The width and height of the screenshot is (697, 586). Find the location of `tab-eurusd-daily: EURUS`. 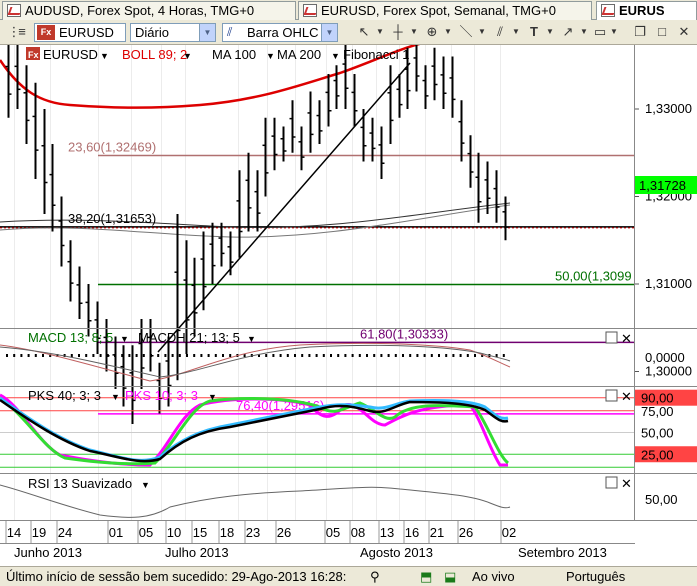

tab-eurusd-daily: EURUS is located at coordinates (646, 11).